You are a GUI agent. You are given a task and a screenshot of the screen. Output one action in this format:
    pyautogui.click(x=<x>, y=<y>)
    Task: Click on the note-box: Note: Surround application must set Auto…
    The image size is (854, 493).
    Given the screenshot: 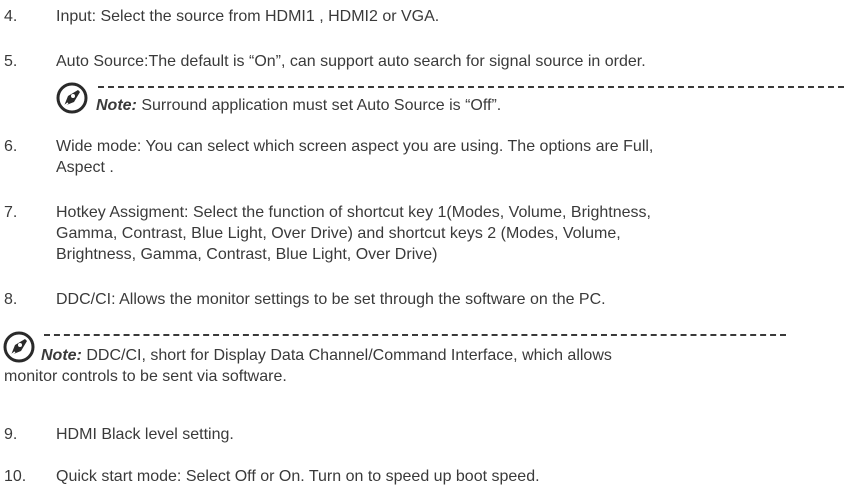 What is the action you would take?
    pyautogui.click(x=451, y=100)
    